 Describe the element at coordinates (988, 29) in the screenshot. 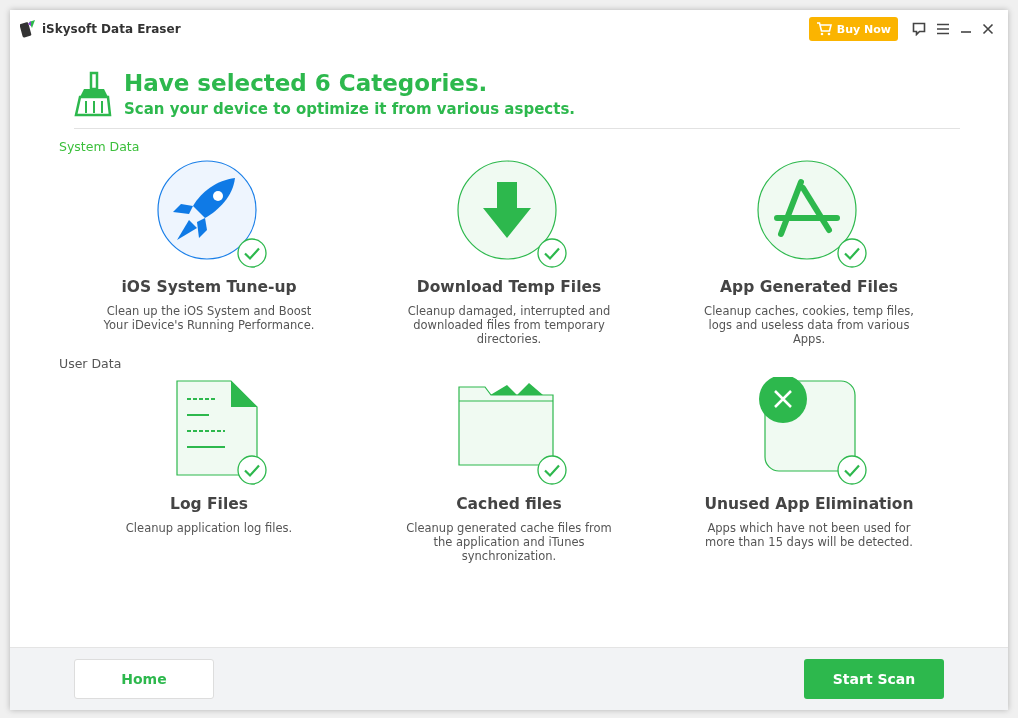

I see `close-icon` at that location.